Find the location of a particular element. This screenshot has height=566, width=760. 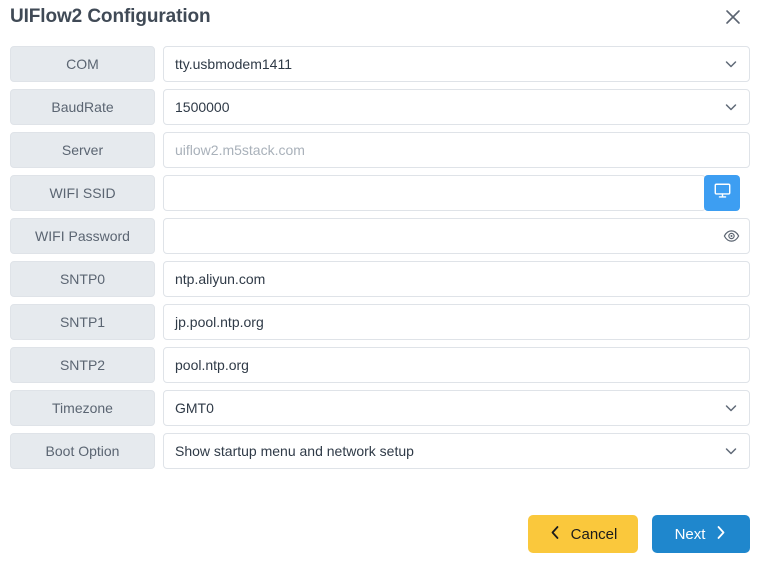

monitor-icon is located at coordinates (722, 193).